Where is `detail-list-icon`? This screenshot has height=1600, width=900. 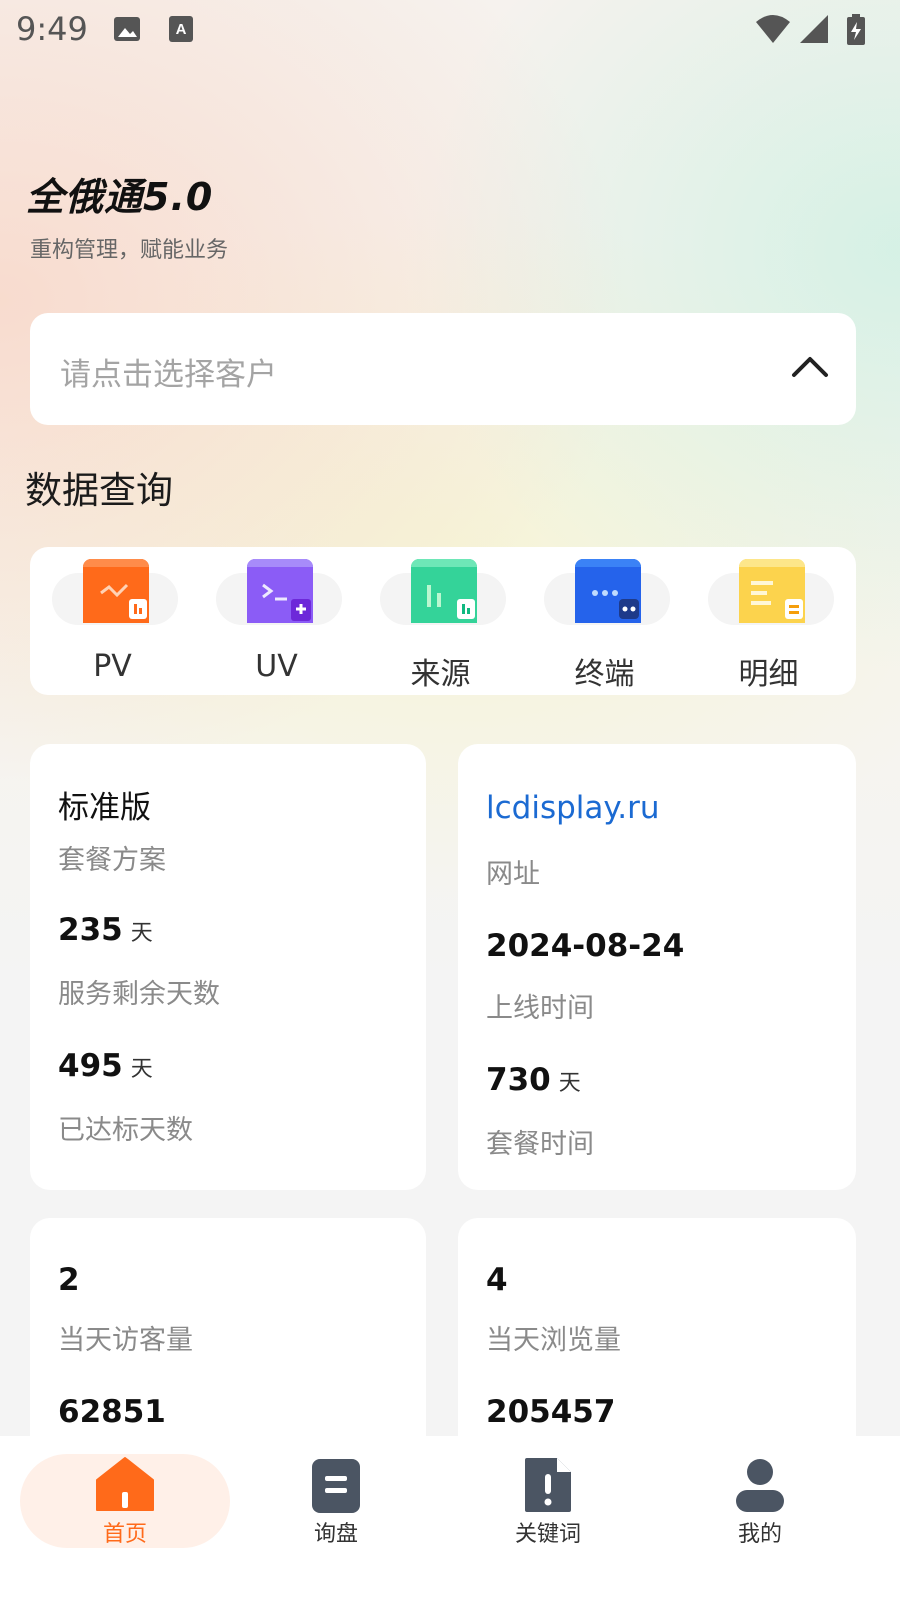 detail-list-icon is located at coordinates (772, 591).